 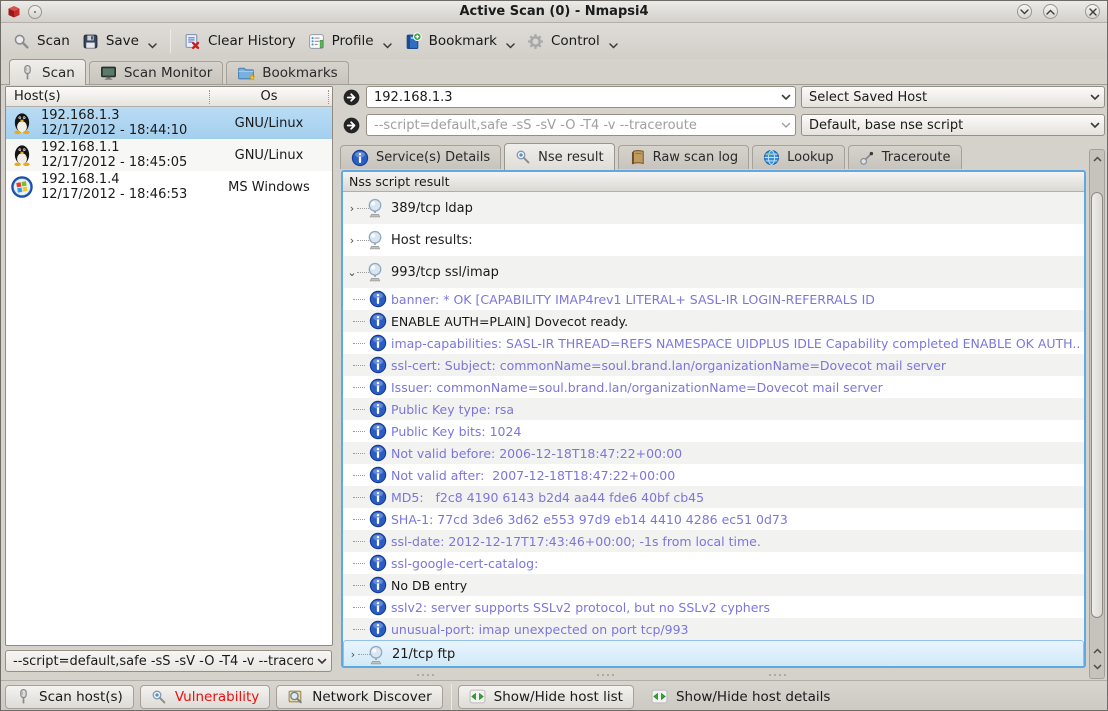 I want to click on tab-label: Raw scan log, so click(x=695, y=157).